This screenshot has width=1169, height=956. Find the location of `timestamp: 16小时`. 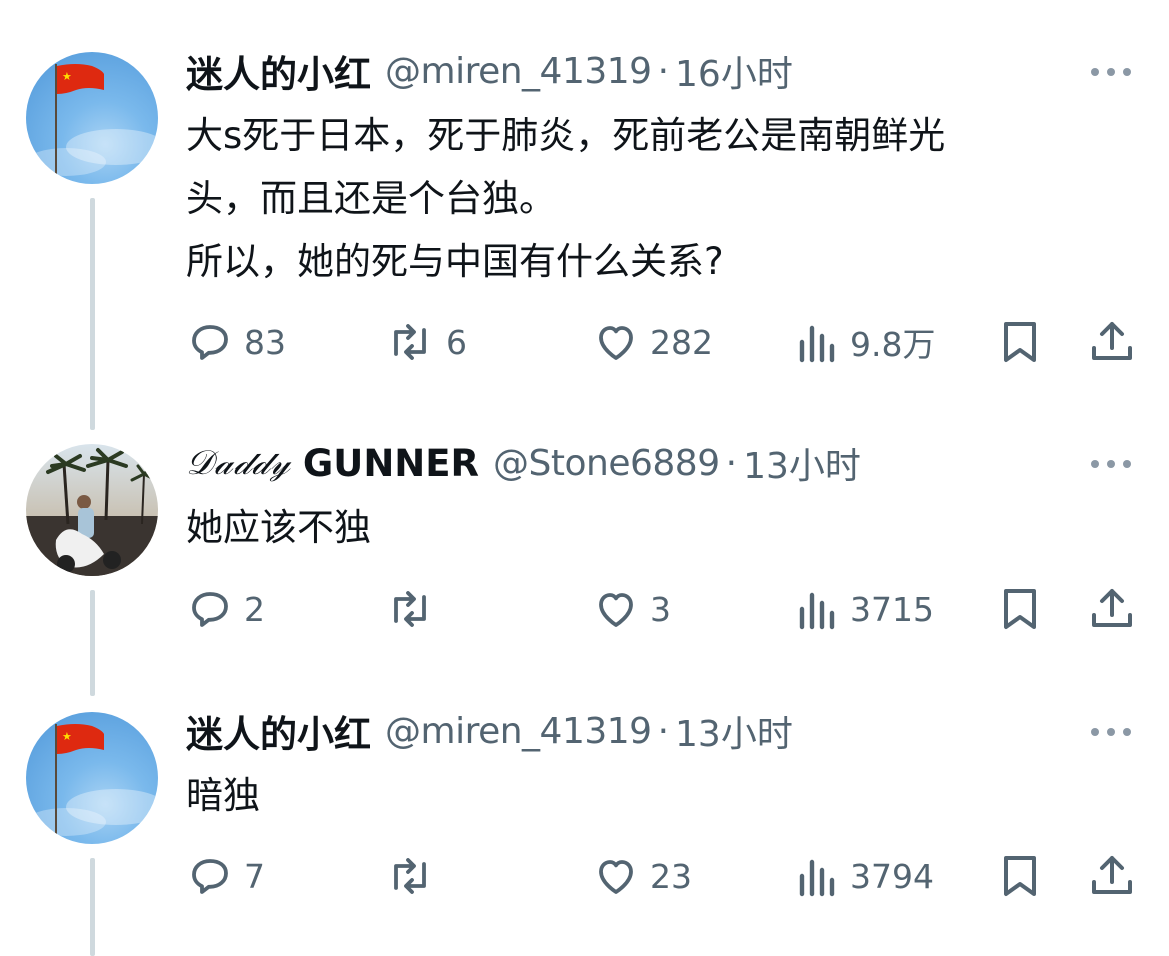

timestamp: 16小时 is located at coordinates (734, 71).